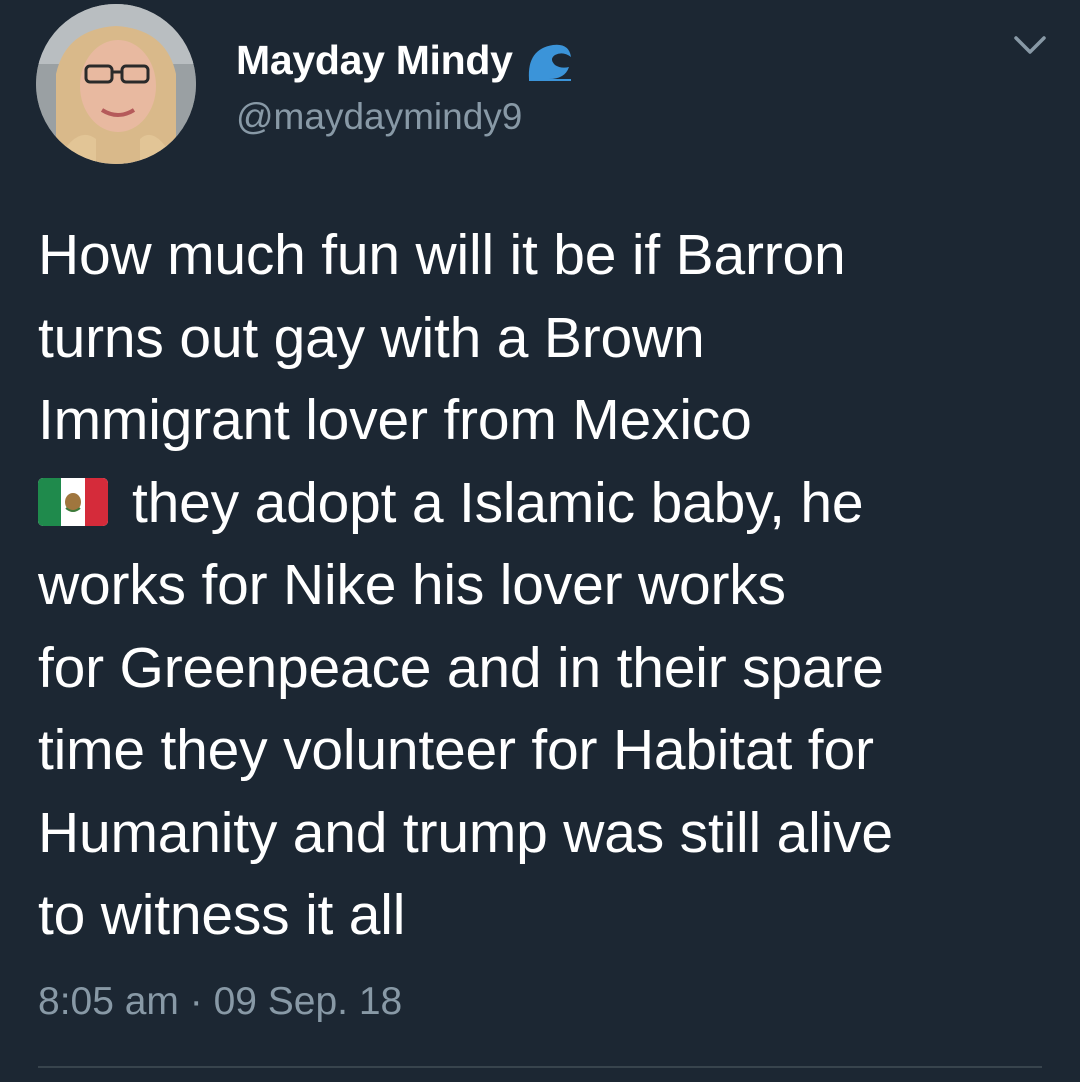  Describe the element at coordinates (540, 1067) in the screenshot. I see `divider` at that location.